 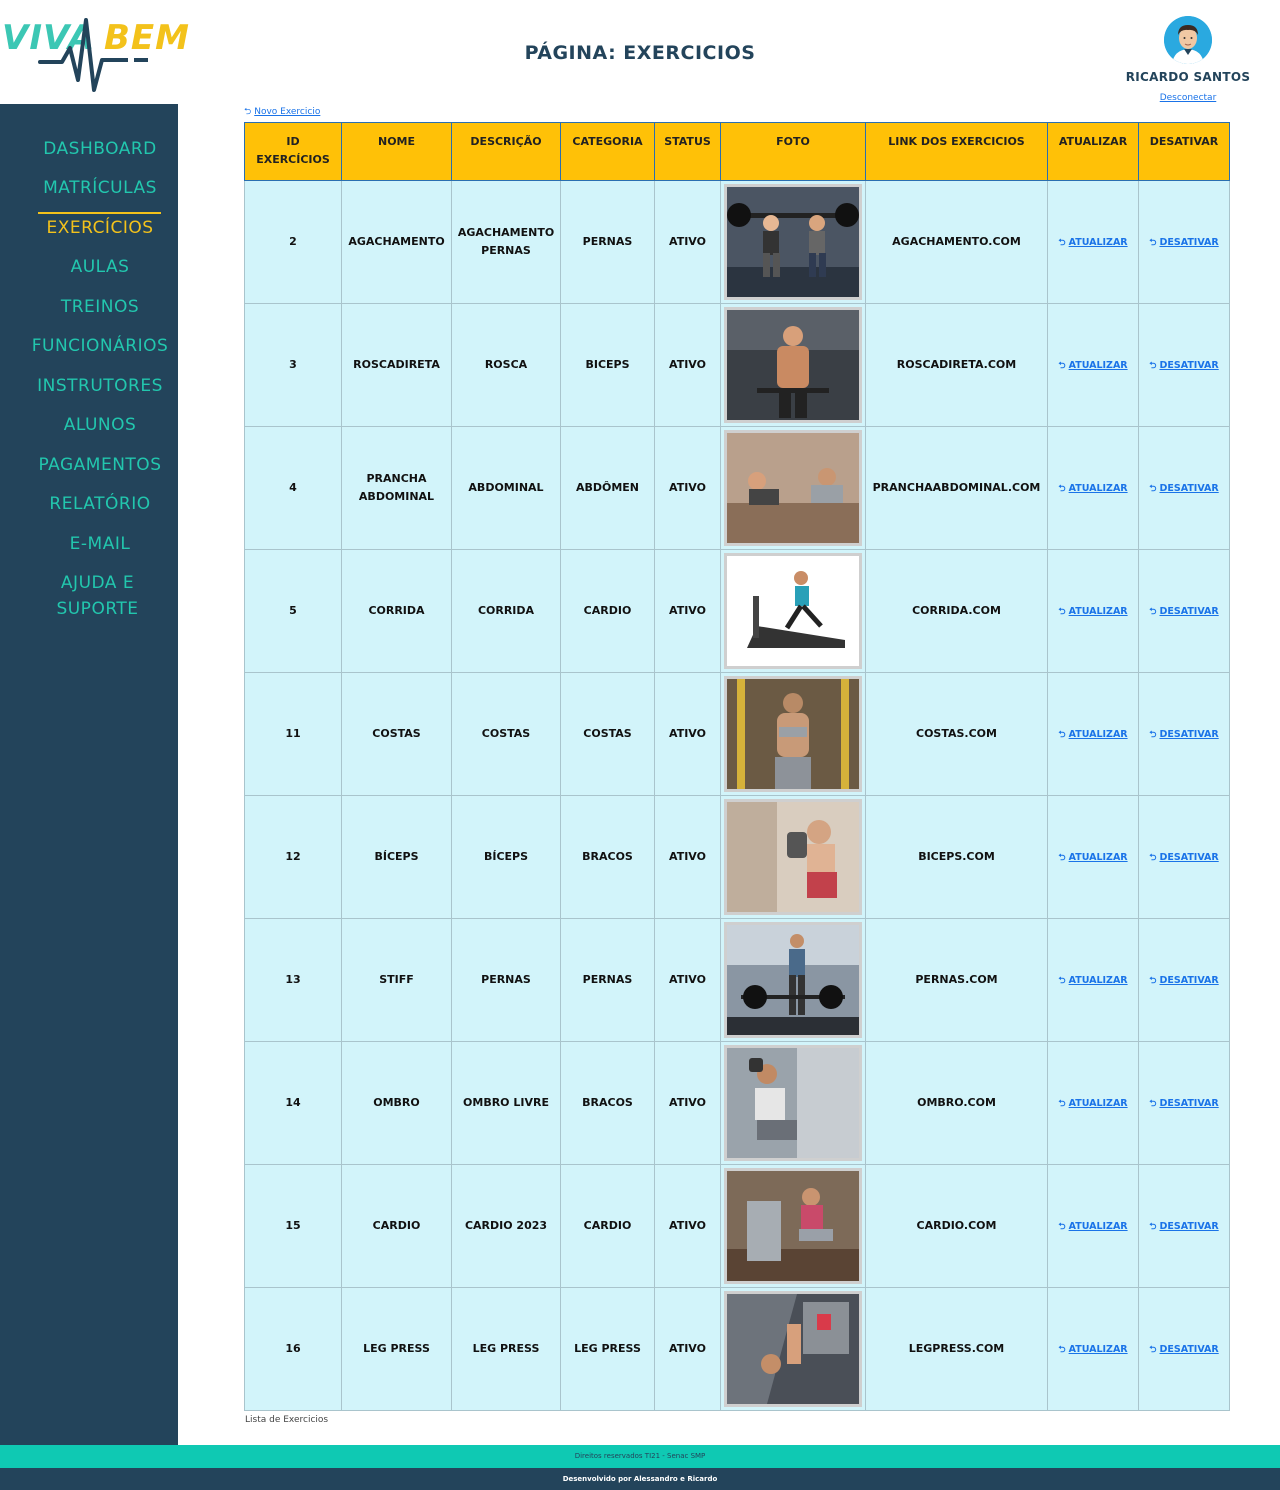 What do you see at coordinates (100, 149) in the screenshot?
I see `sidebar-item-dashboard: DASHBOARD` at bounding box center [100, 149].